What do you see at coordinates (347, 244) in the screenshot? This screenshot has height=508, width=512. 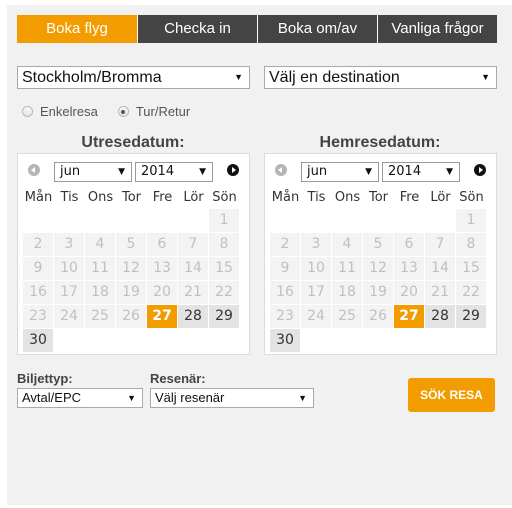 I see `day-cell-disabled: 4` at bounding box center [347, 244].